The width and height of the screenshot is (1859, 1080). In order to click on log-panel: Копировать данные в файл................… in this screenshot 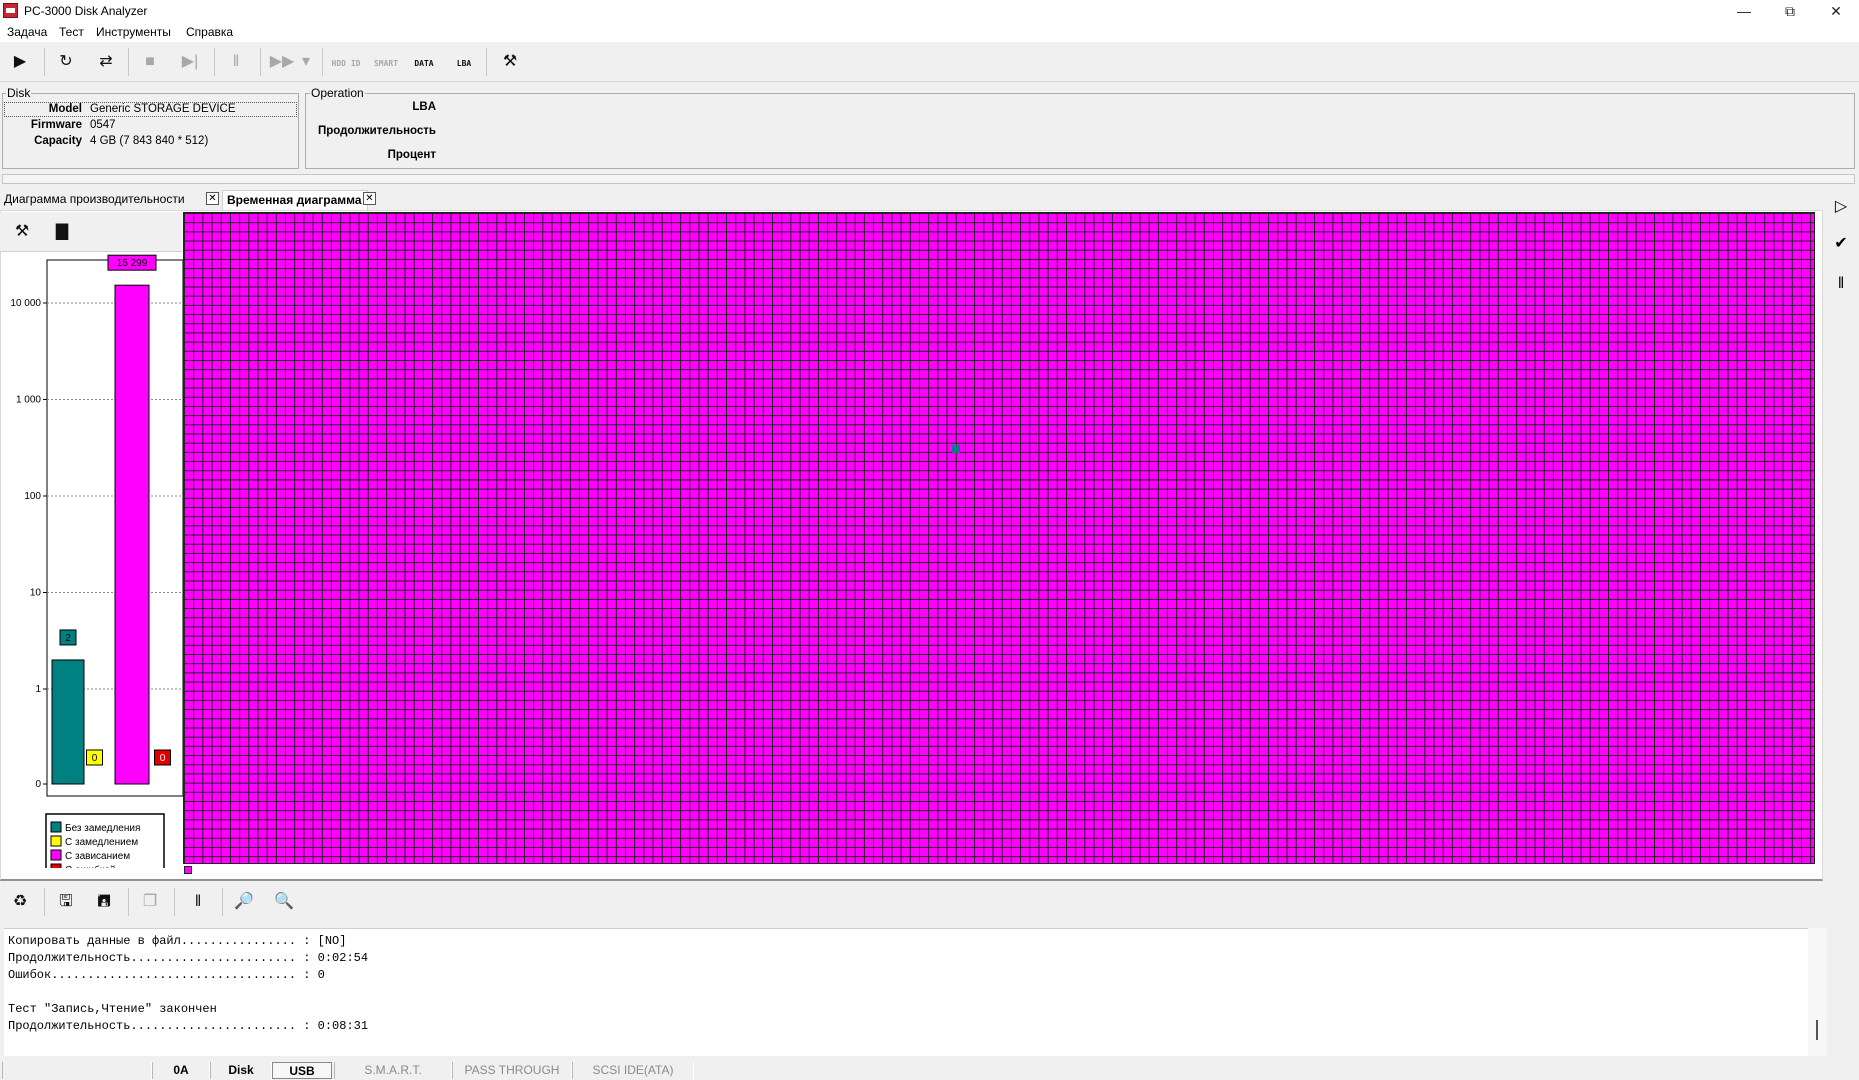, I will do `click(906, 992)`.